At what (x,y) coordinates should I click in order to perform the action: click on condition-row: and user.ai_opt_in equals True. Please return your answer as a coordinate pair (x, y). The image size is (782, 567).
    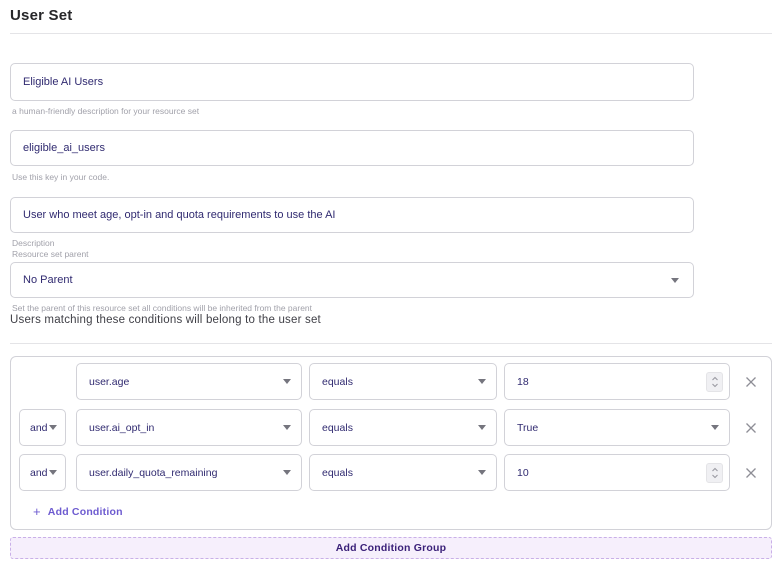
    Looking at the image, I should click on (389, 427).